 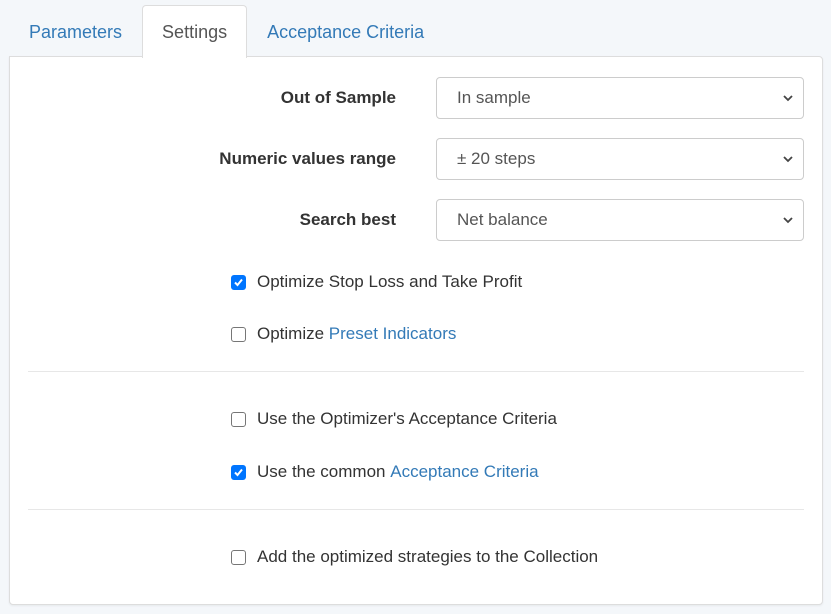 I want to click on numeric-values-range-select: ± 20 steps, so click(x=620, y=159).